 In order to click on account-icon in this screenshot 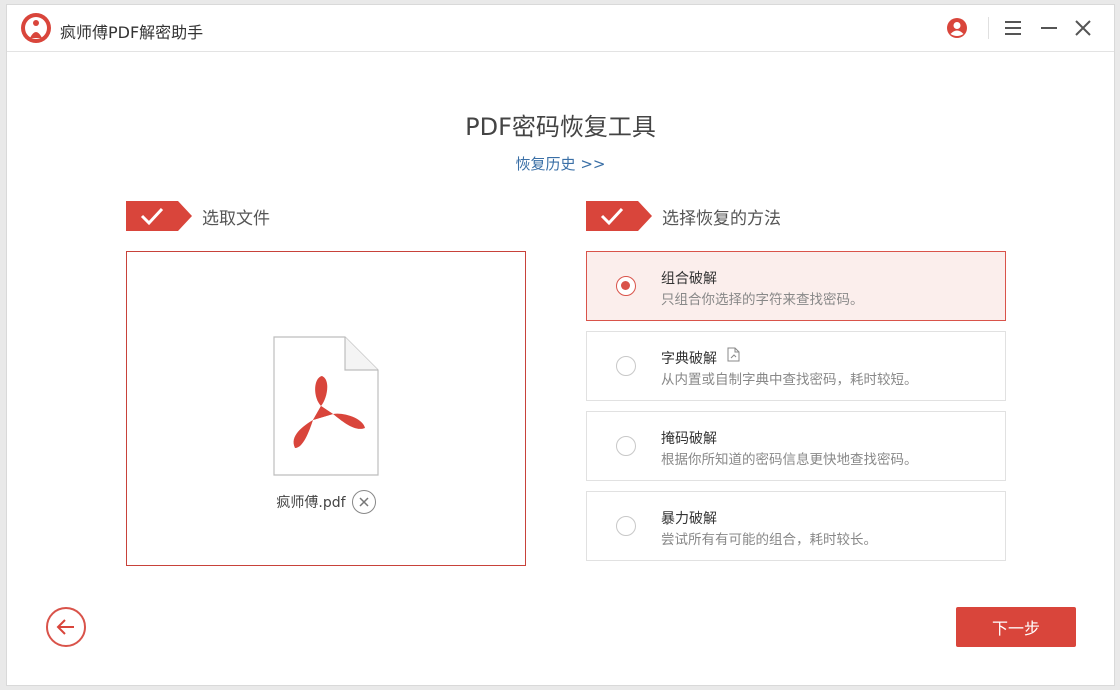, I will do `click(957, 28)`.